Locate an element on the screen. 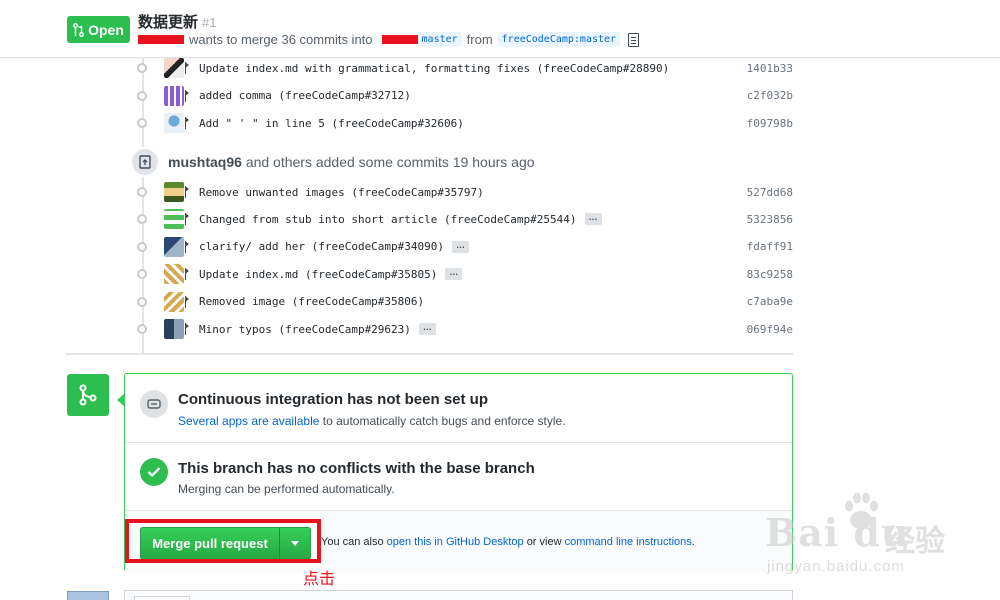 The height and width of the screenshot is (600, 1000). ci-icon is located at coordinates (154, 404).